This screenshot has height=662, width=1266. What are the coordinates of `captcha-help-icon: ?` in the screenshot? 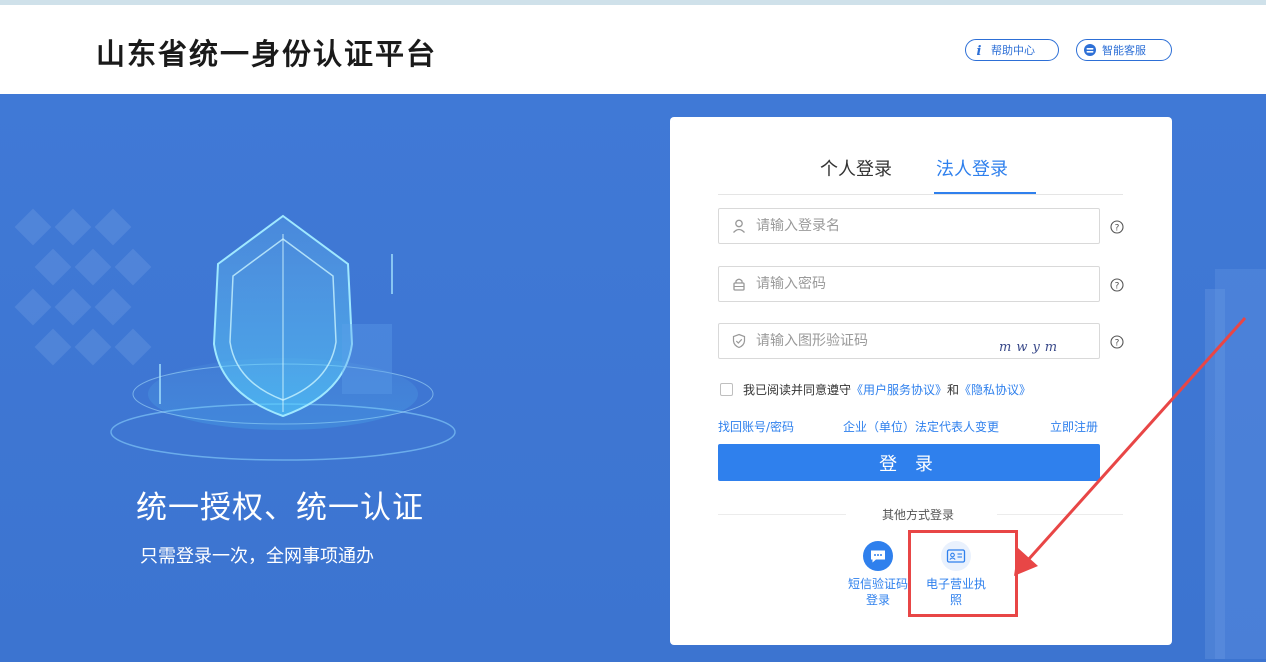 It's located at (1117, 341).